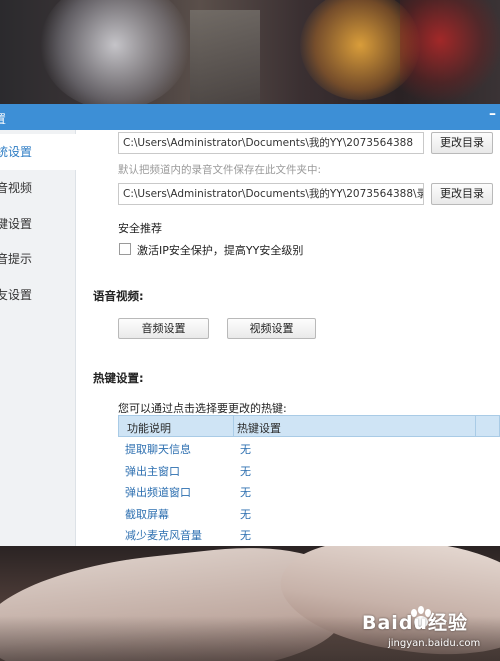 The height and width of the screenshot is (661, 500). Describe the element at coordinates (16, 224) in the screenshot. I see `sidebar-item-label: 键设置` at that location.